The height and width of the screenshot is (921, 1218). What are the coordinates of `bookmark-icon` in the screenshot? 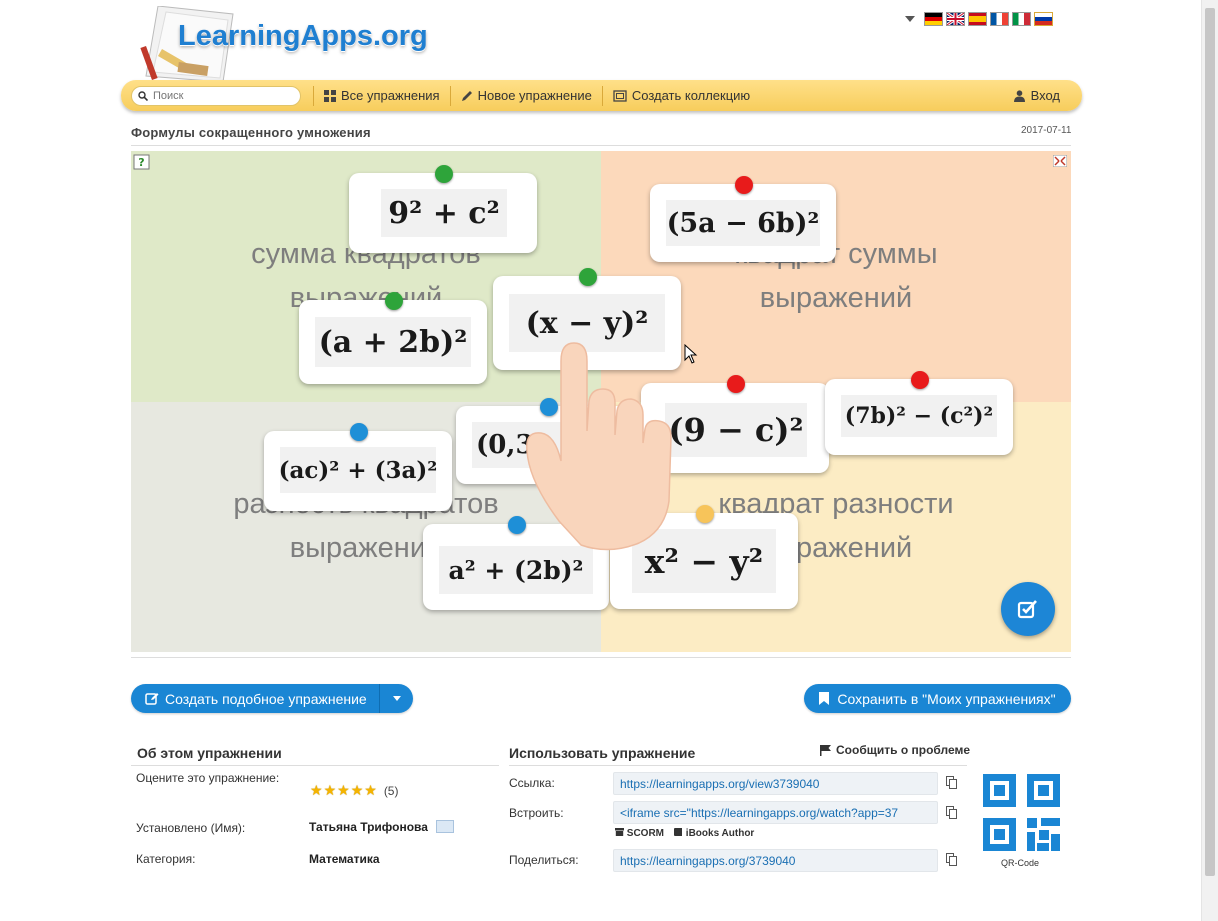 It's located at (824, 698).